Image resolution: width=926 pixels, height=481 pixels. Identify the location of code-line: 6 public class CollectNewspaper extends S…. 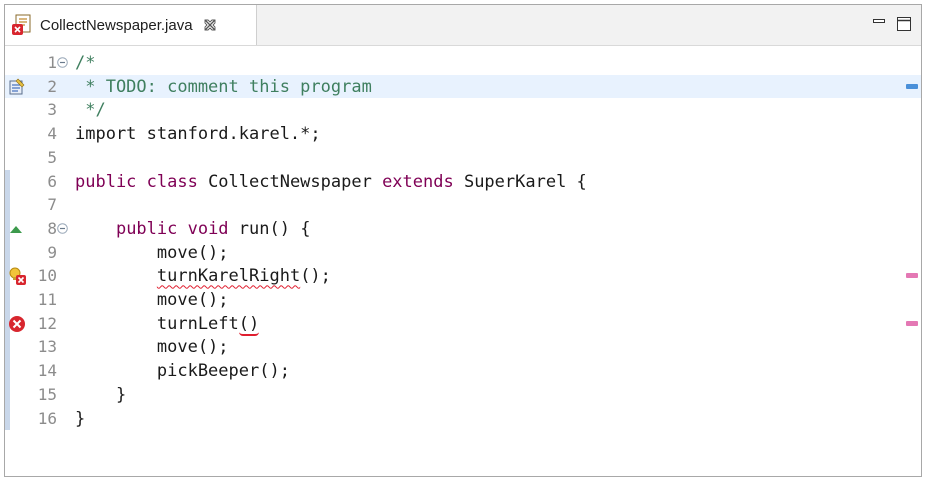
(463, 181).